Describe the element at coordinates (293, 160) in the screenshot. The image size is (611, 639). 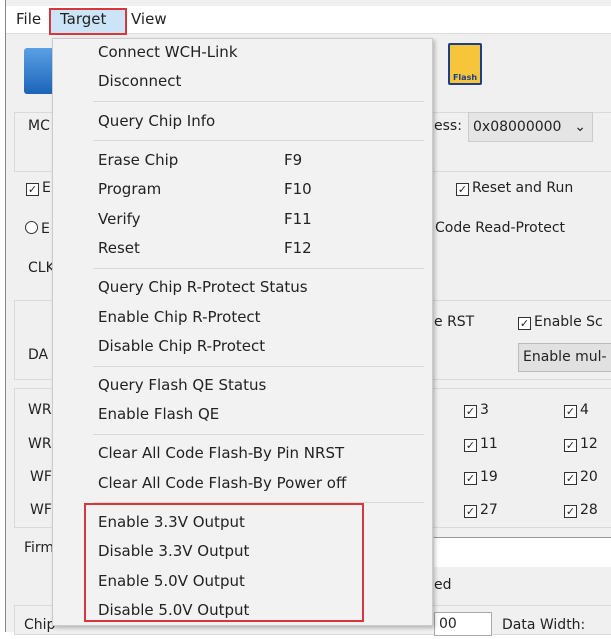
I see `shortcut: F9` at that location.